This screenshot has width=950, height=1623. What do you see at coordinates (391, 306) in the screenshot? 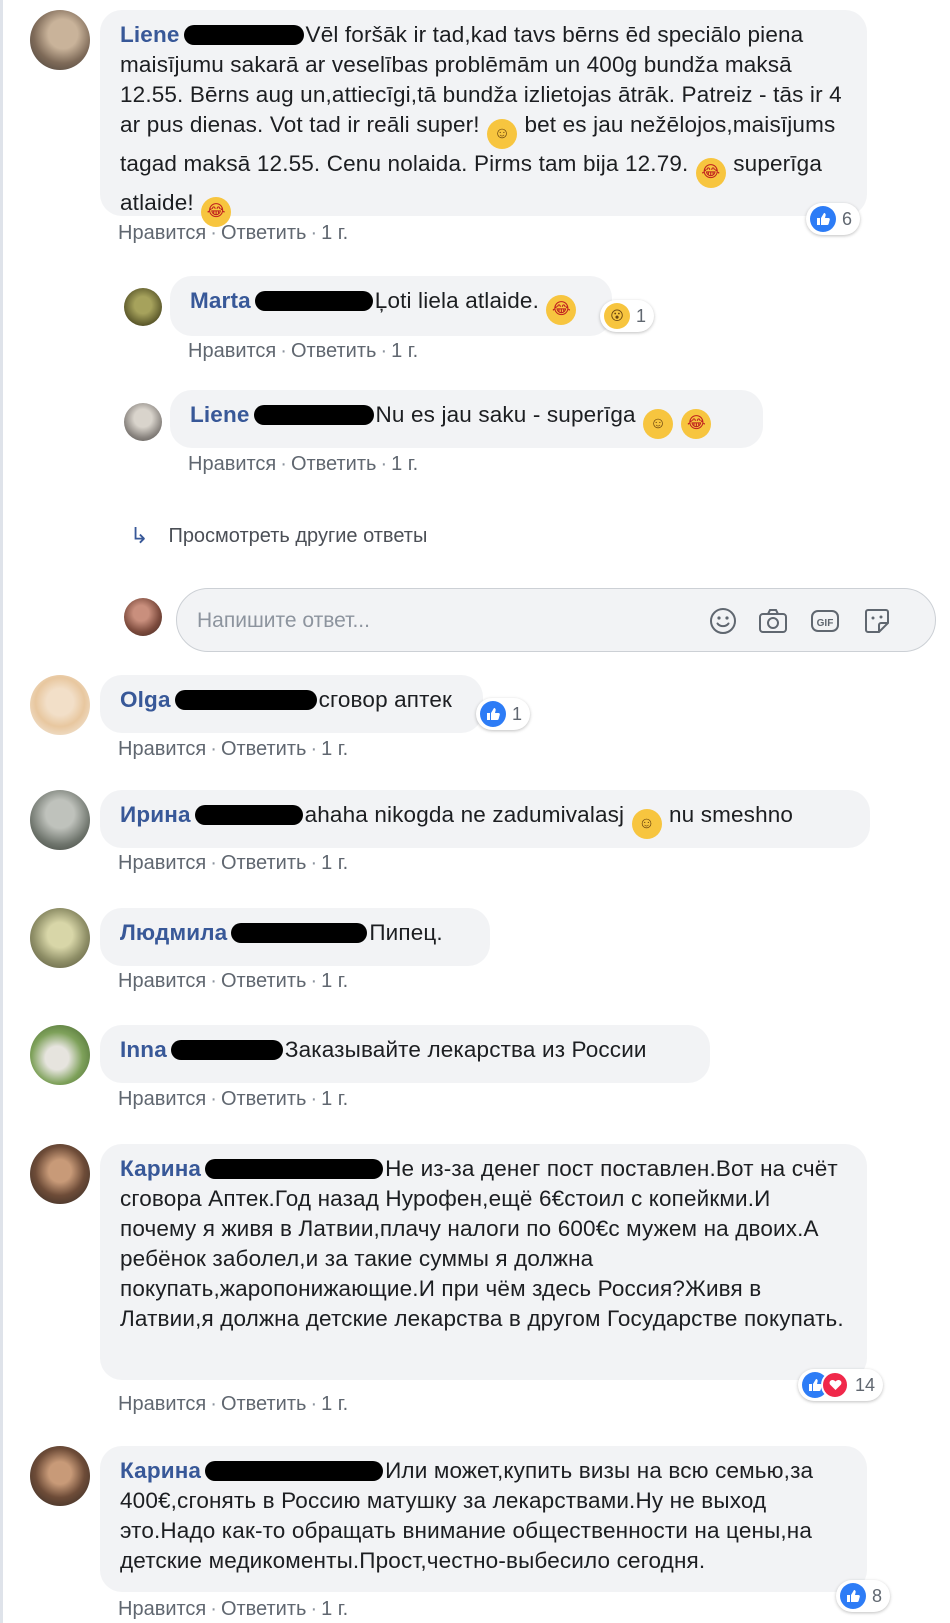
I see `reply-bubble: Marta Ļoti liela atlaide. 😂` at bounding box center [391, 306].